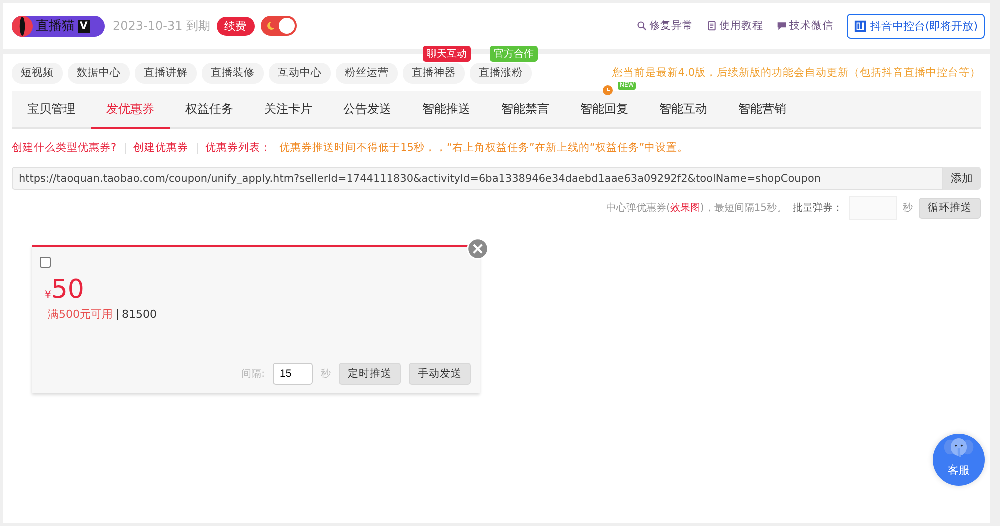 The image size is (1000, 526). What do you see at coordinates (233, 73) in the screenshot?
I see `nav-item: 直播装修` at bounding box center [233, 73].